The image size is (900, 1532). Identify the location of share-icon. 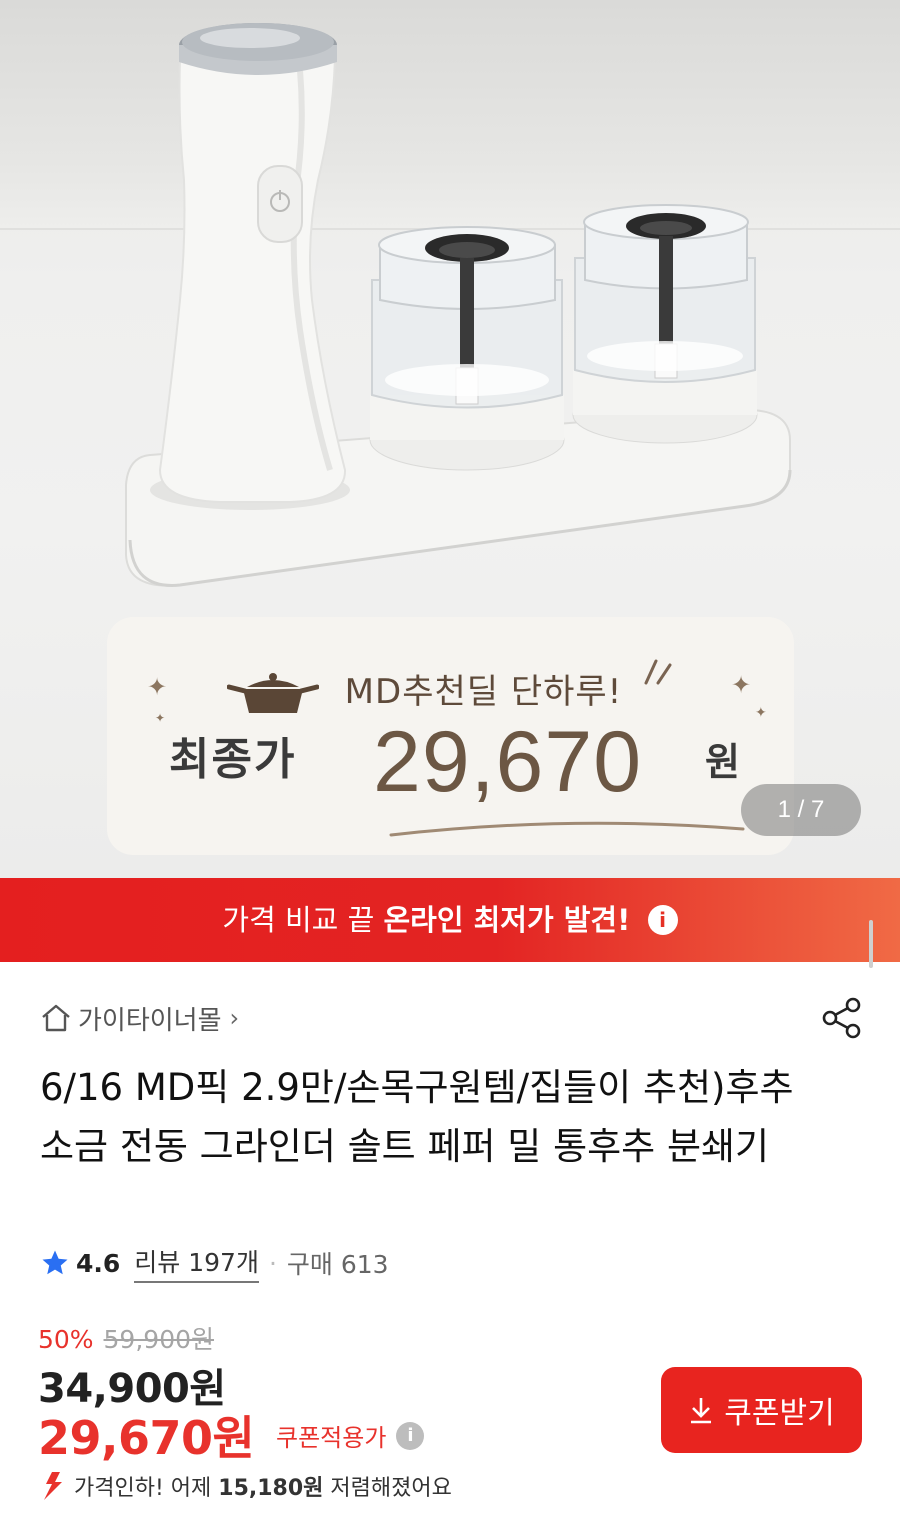
(842, 1018).